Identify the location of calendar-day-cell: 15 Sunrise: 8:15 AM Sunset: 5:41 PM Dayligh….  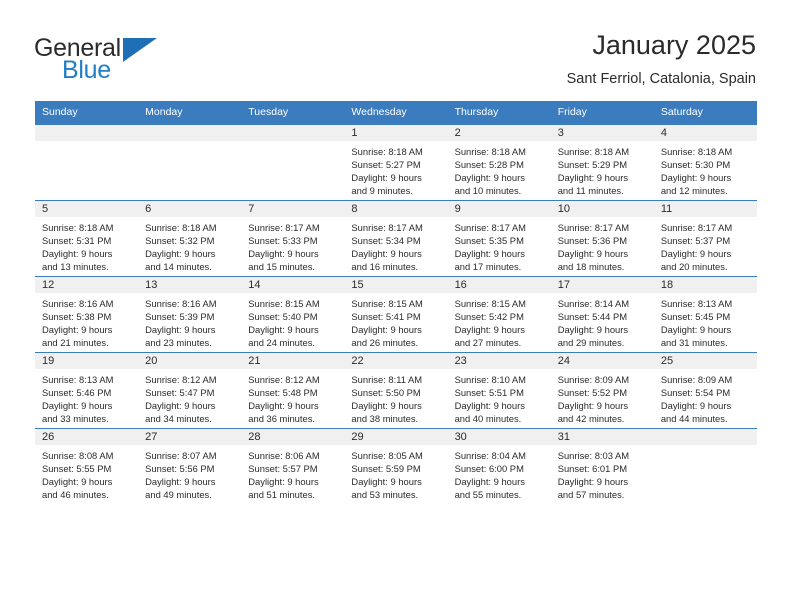
(396, 314).